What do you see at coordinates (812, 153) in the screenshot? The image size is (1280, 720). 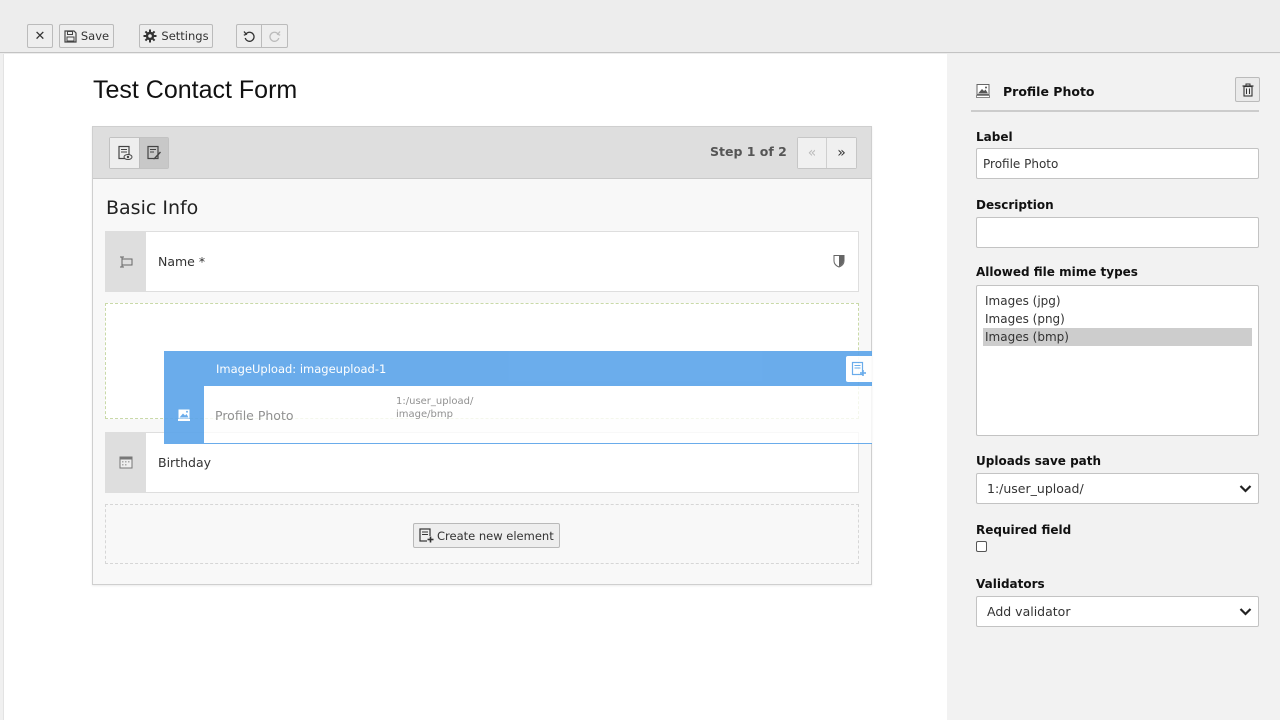 I see `previous-step-button: «` at bounding box center [812, 153].